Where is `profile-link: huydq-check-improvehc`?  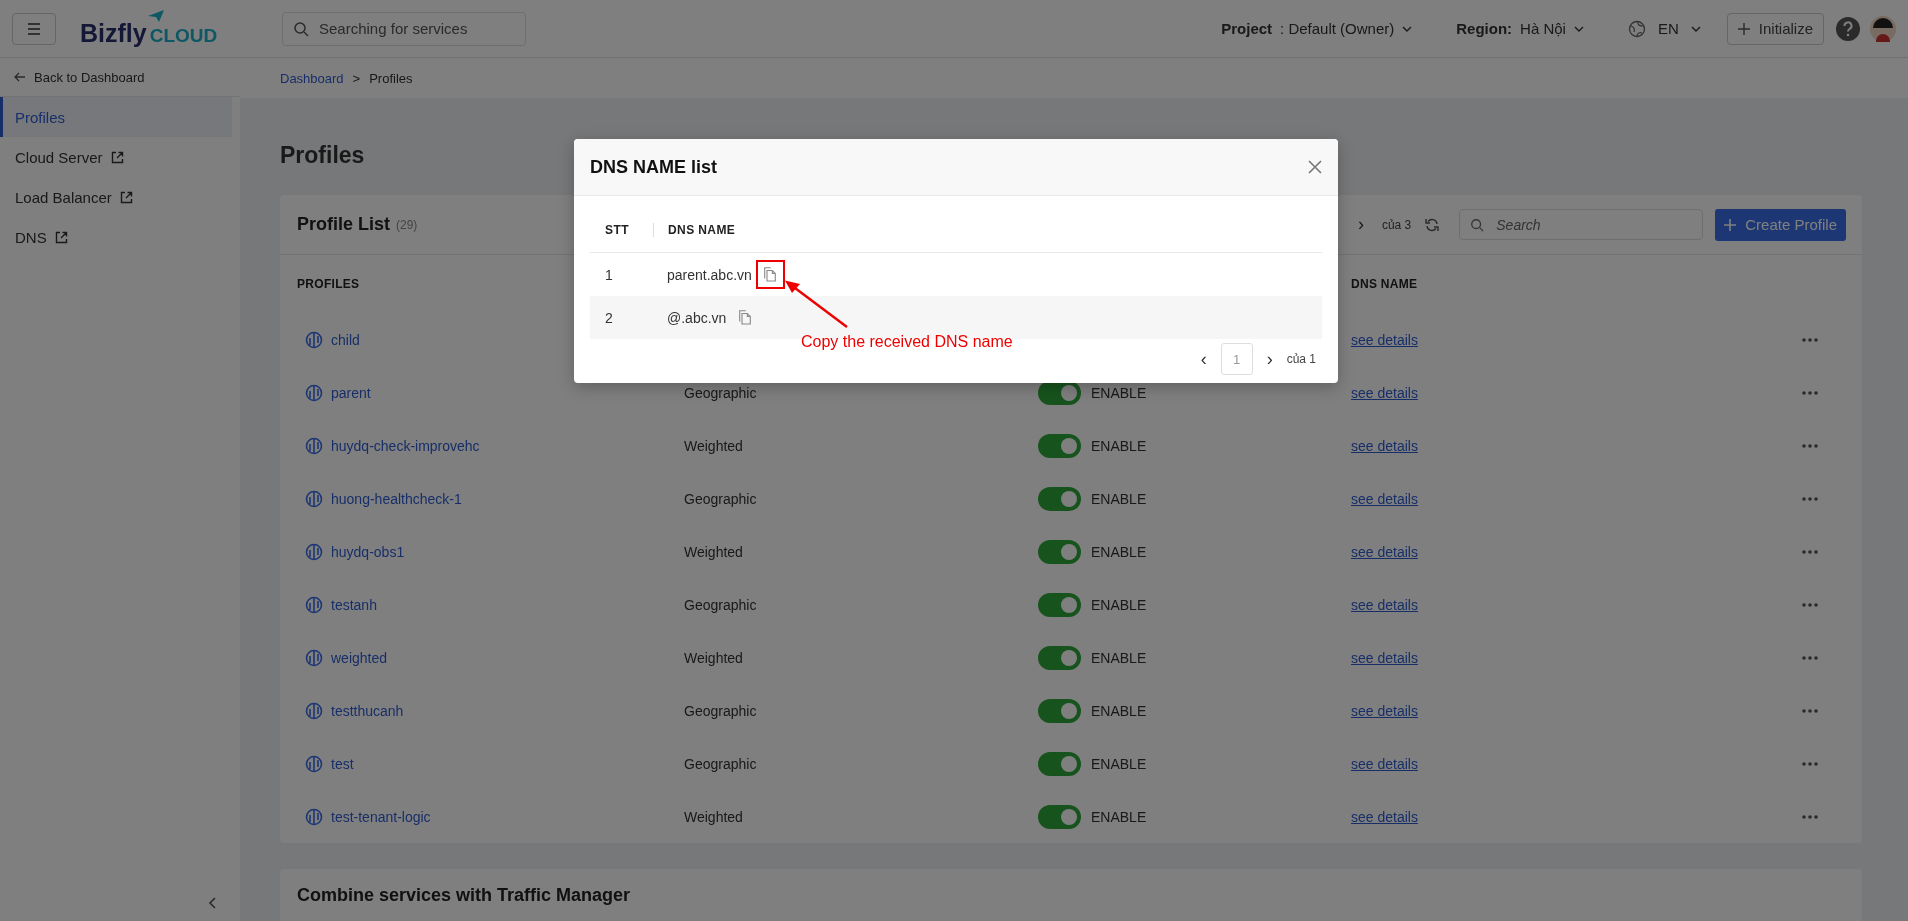 profile-link: huydq-check-improvehc is located at coordinates (490, 445).